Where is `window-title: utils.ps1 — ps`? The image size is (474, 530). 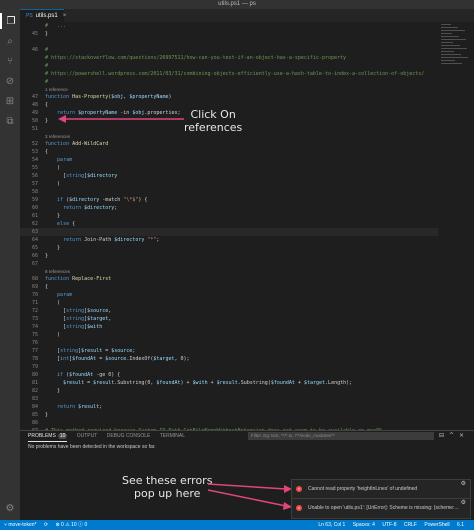 window-title: utils.ps1 — ps is located at coordinates (237, 4).